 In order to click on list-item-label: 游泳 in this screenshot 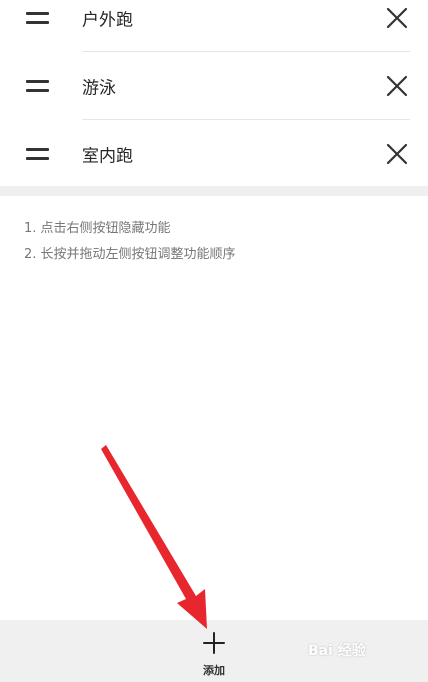, I will do `click(99, 88)`.